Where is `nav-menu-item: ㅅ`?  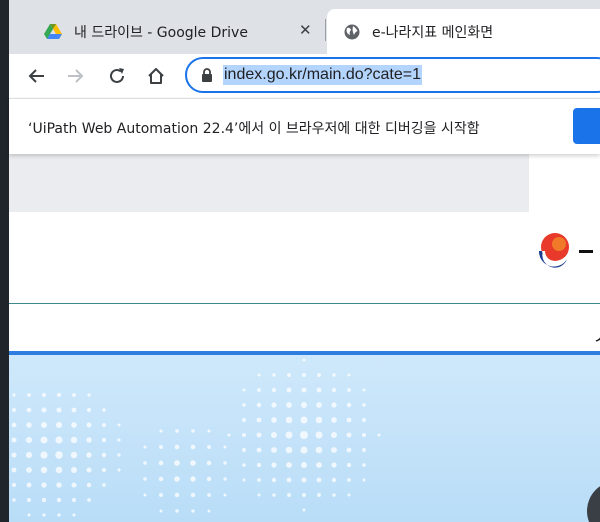 nav-menu-item: ㅅ is located at coordinates (596, 337).